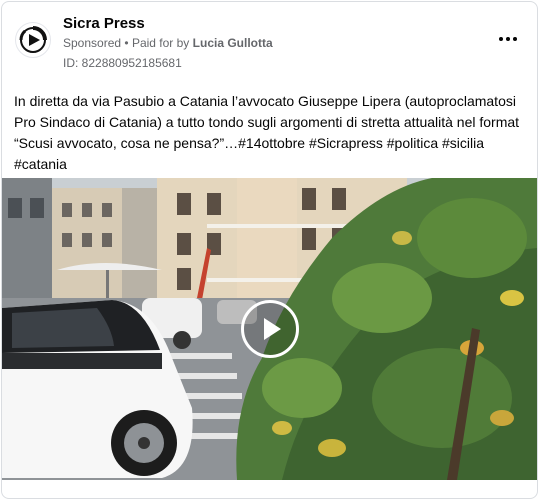 The image size is (539, 500). Describe the element at coordinates (92, 43) in the screenshot. I see `sponsored-label: Sponsored` at that location.